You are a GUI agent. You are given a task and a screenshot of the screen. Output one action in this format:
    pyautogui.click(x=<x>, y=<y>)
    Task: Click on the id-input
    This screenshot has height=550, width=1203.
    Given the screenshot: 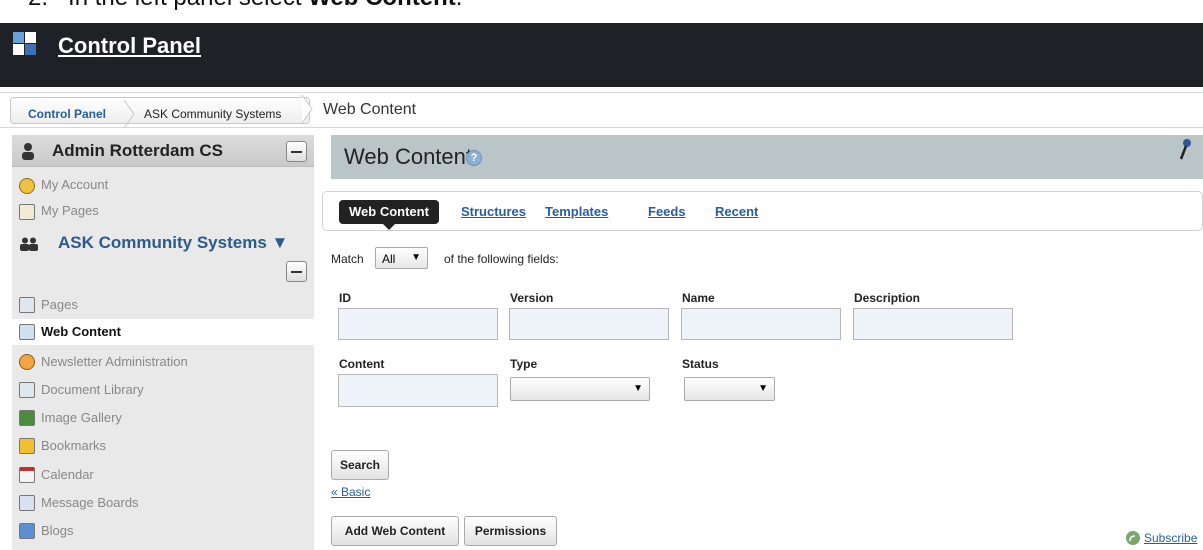 What is the action you would take?
    pyautogui.click(x=418, y=324)
    